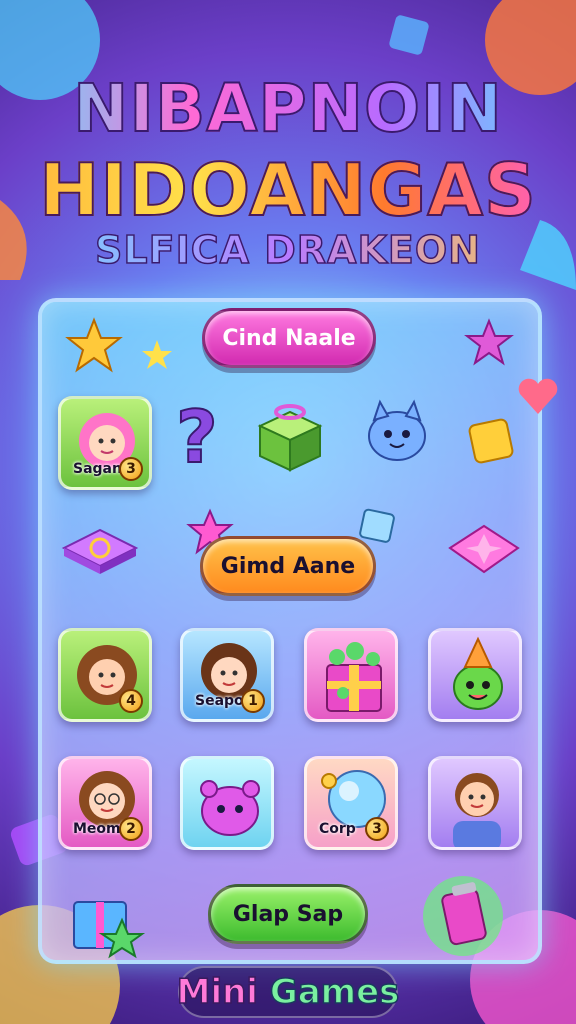 The image size is (576, 1024). What do you see at coordinates (131, 829) in the screenshot?
I see `level-badge: 2` at bounding box center [131, 829].